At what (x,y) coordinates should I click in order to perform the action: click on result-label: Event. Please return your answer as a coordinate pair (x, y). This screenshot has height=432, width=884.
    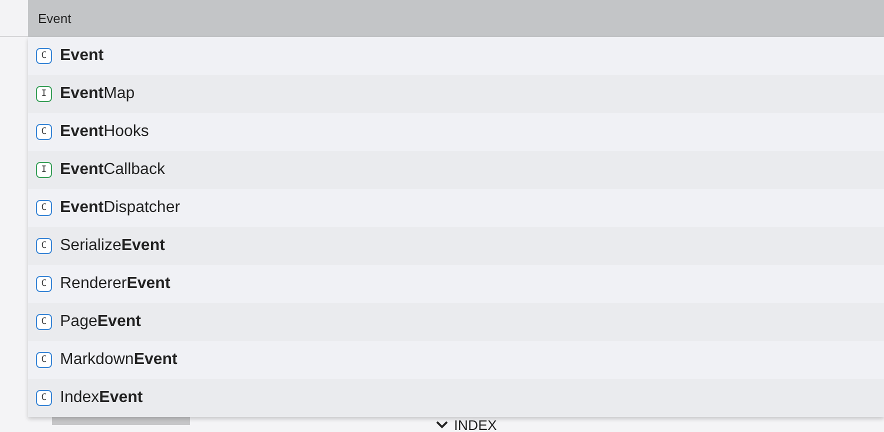
    Looking at the image, I should click on (82, 56).